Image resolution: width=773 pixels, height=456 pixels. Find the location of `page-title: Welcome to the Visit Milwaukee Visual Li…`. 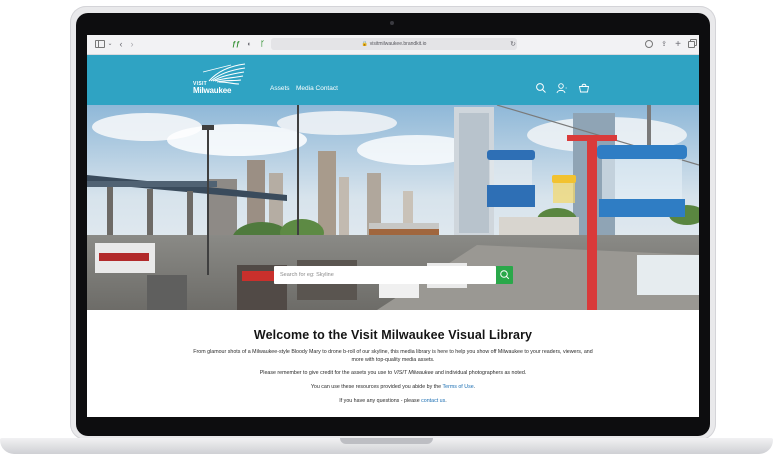

page-title: Welcome to the Visit Milwaukee Visual Li… is located at coordinates (393, 335).